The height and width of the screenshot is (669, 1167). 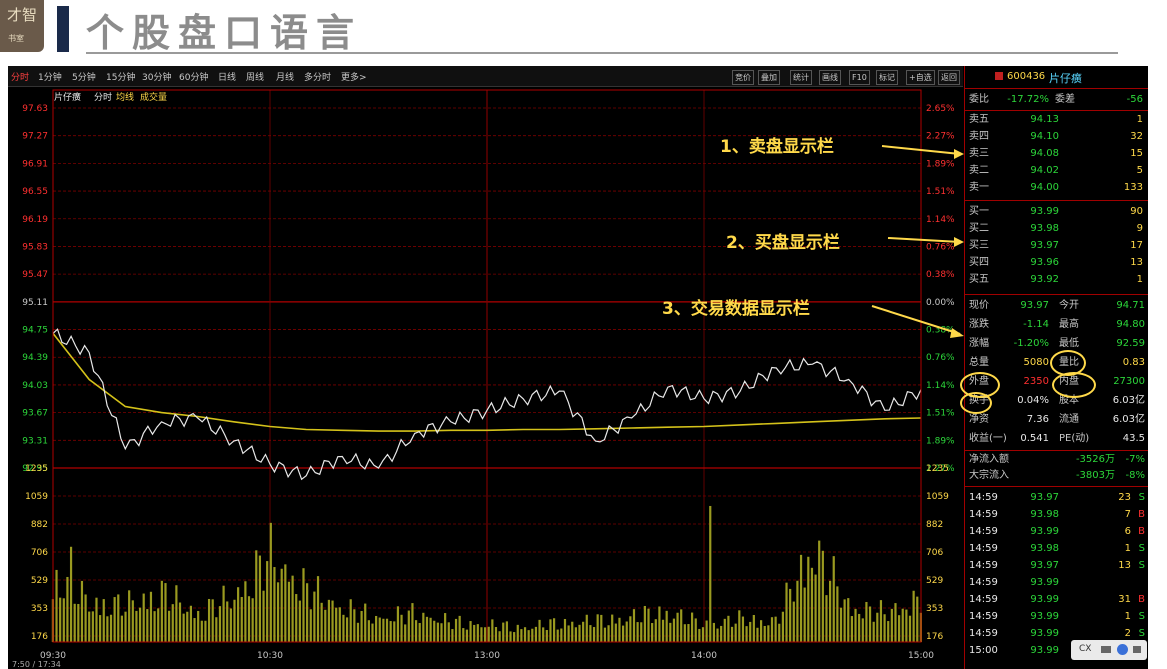 What do you see at coordinates (1122, 649) in the screenshot?
I see `video-help-icon` at bounding box center [1122, 649].